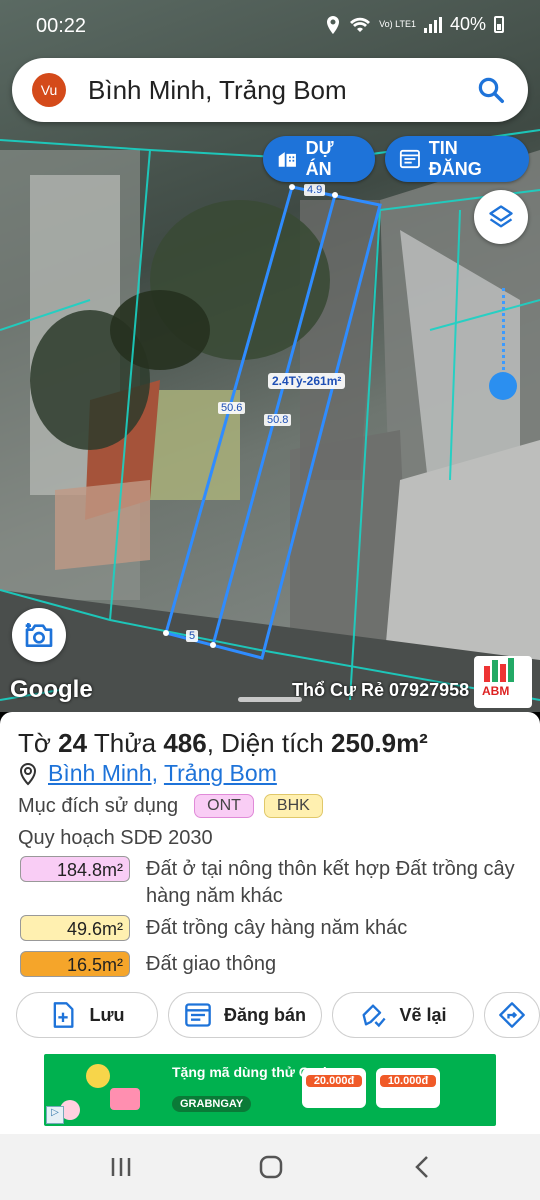  Describe the element at coordinates (87, 1015) in the screenshot. I see `save-button: Lưu` at that location.